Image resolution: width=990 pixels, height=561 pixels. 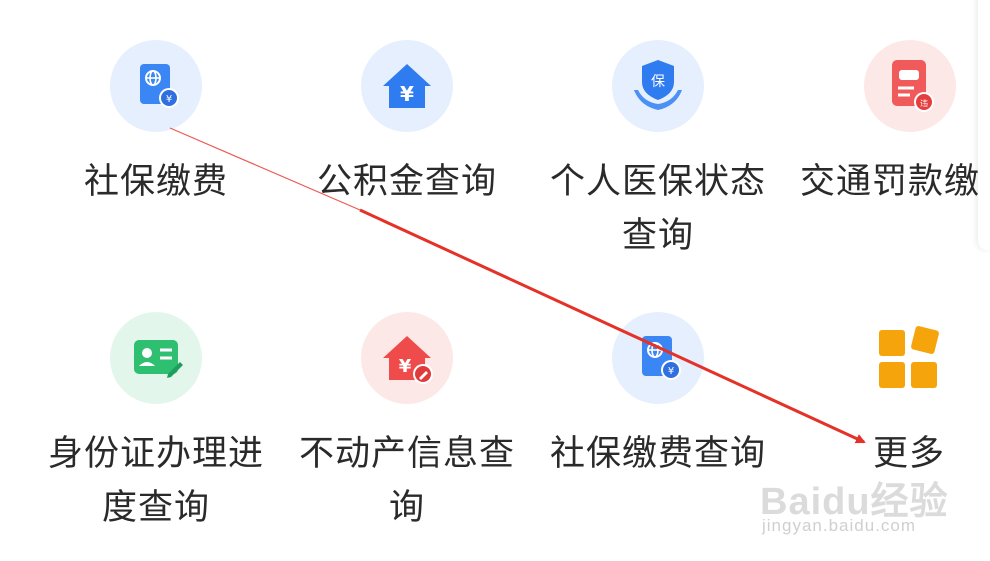 I want to click on svg-text: 保, so click(x=658, y=82).